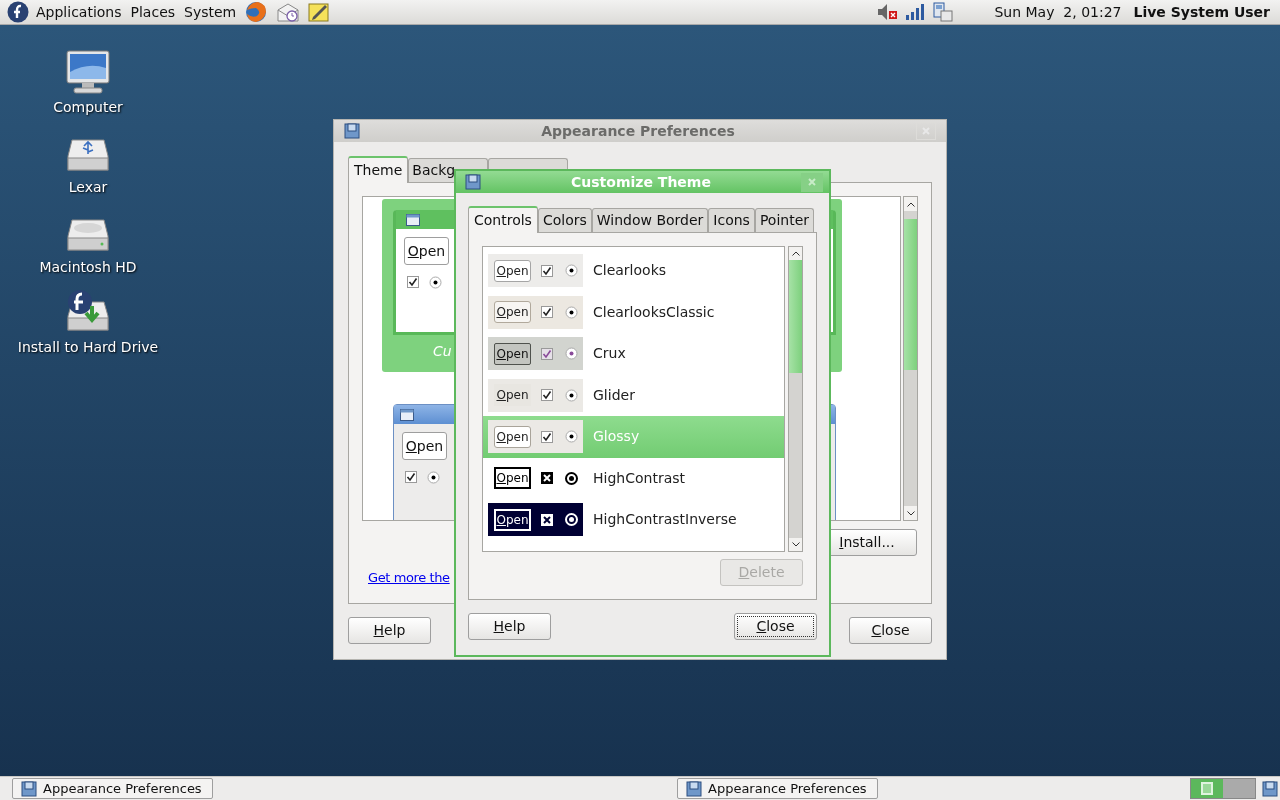 This screenshot has width=1280, height=800. I want to click on theme-row: Open Glossy, so click(633, 437).